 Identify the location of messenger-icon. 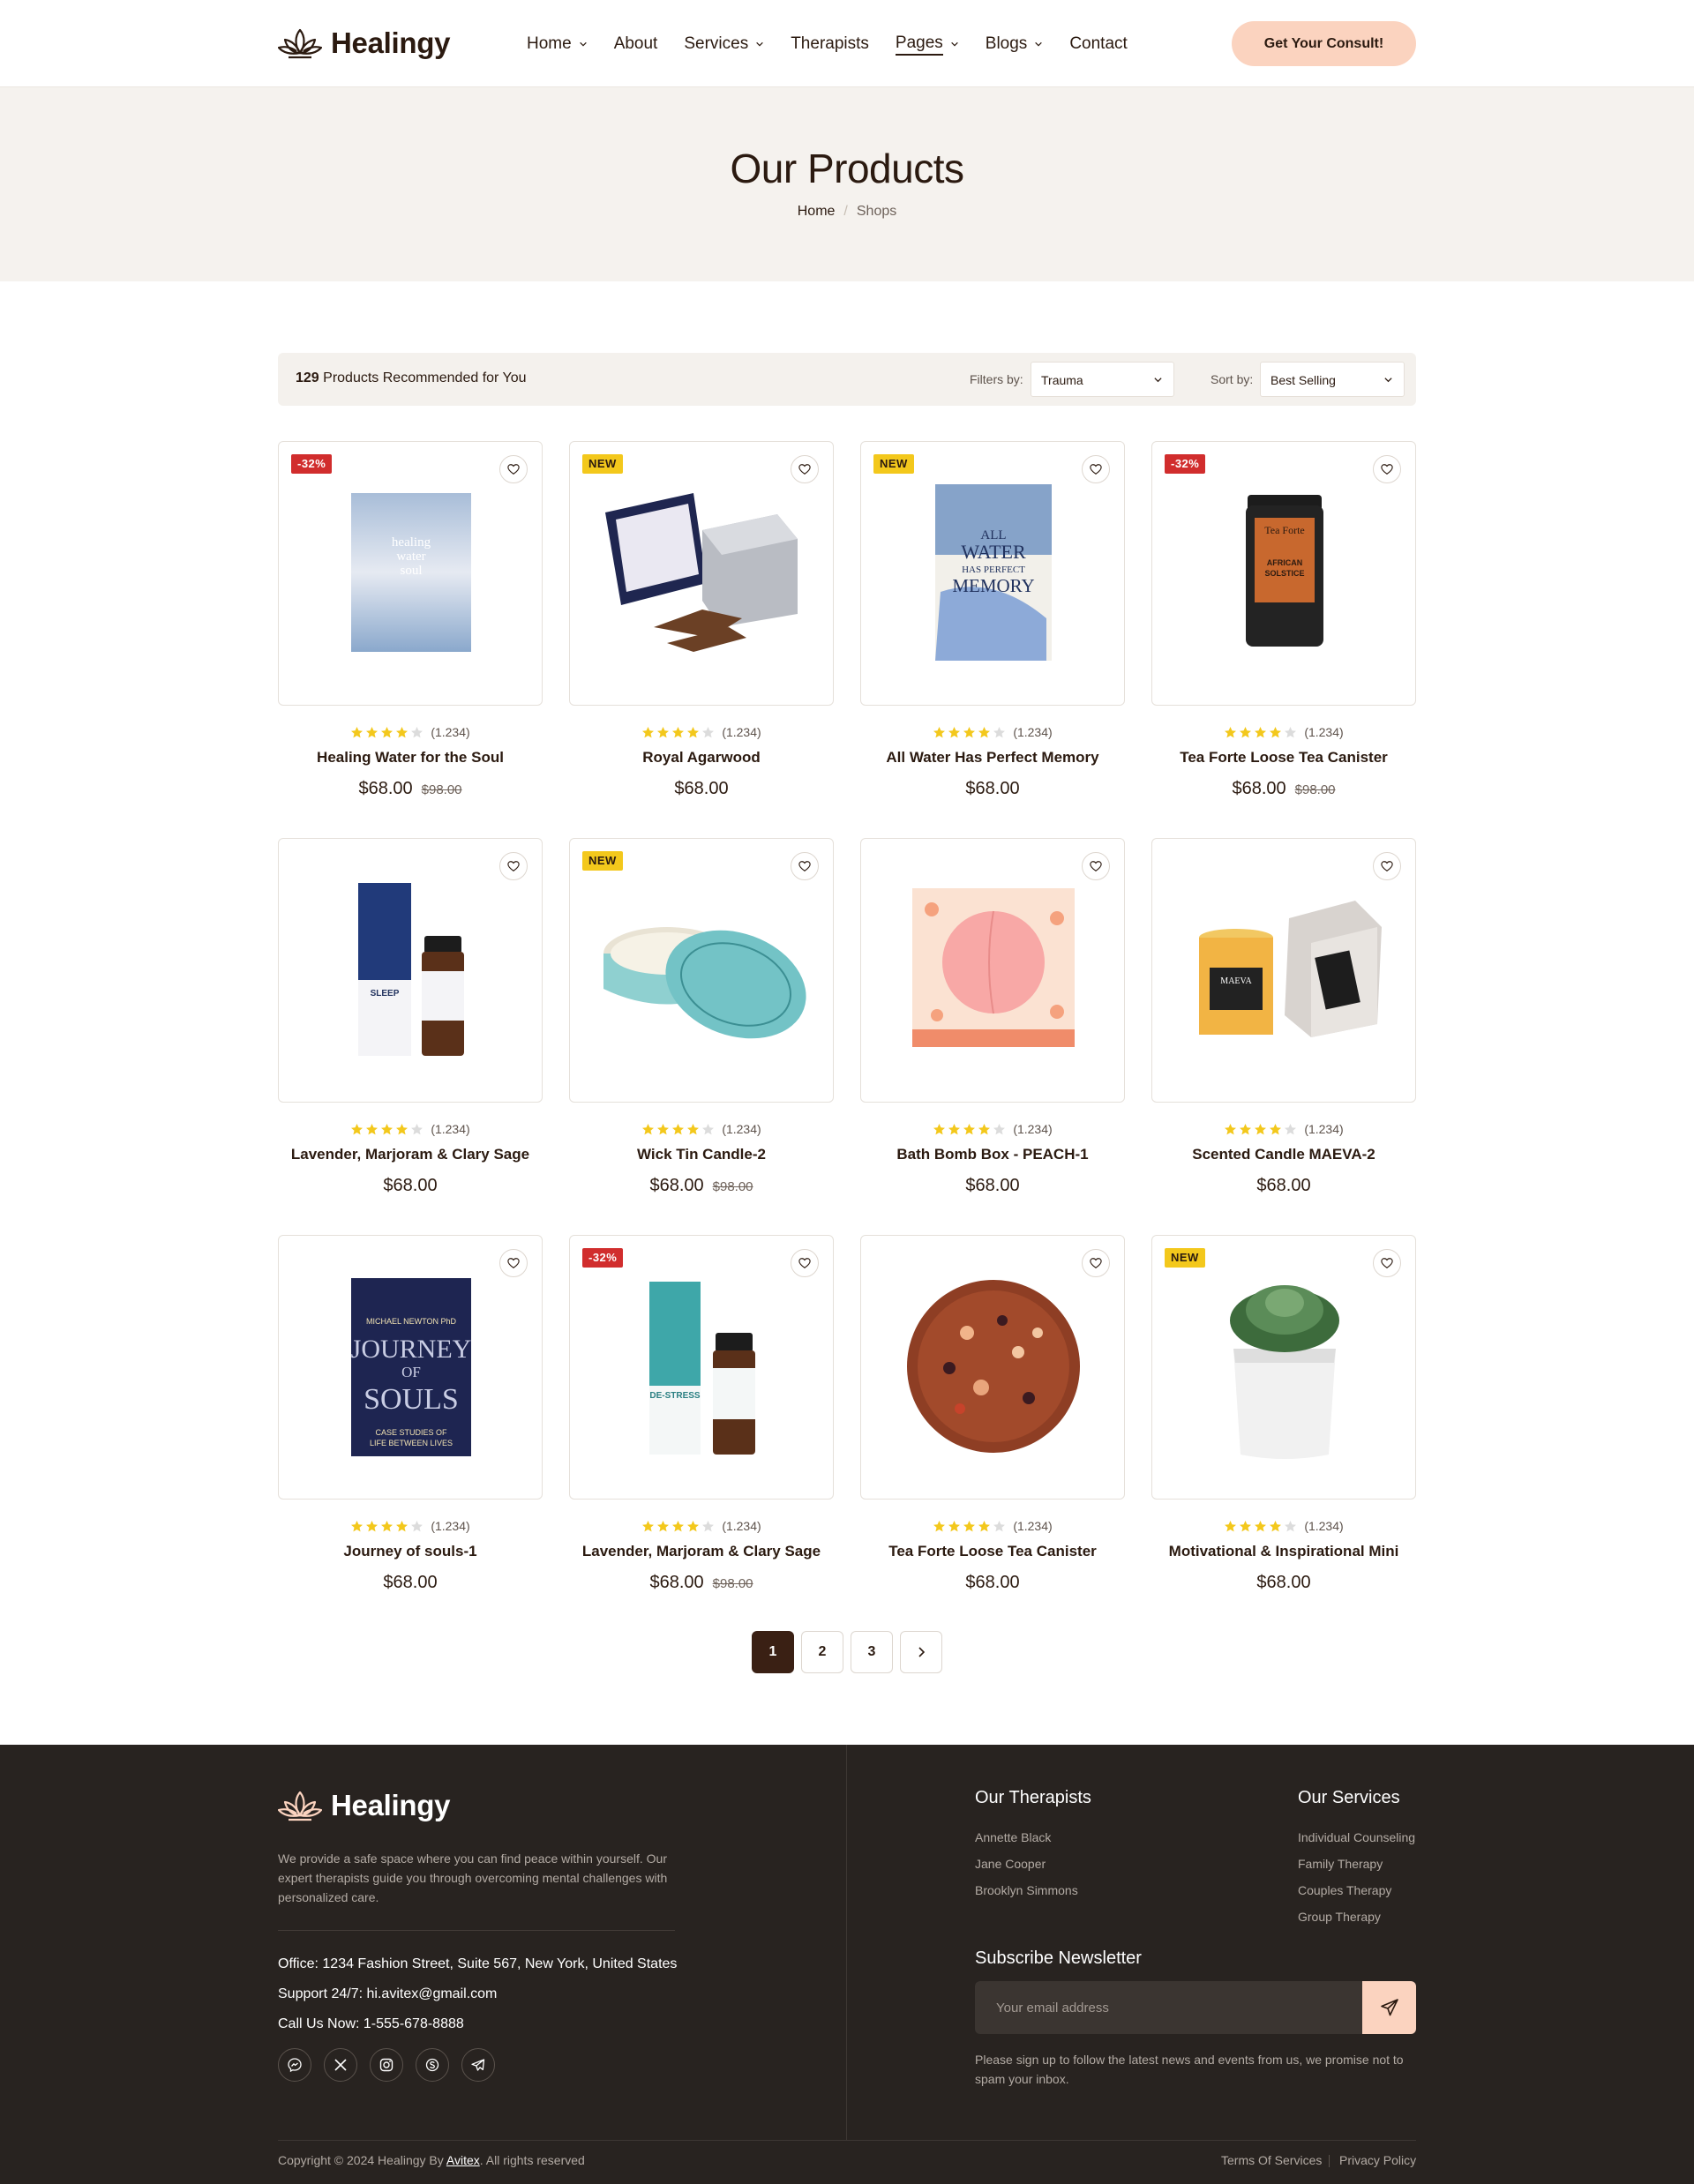
(294, 2065).